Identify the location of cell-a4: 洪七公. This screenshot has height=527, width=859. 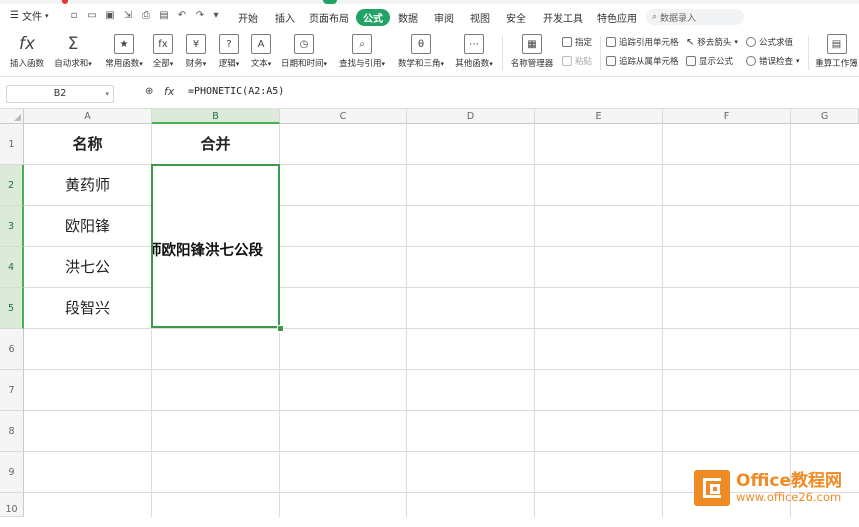
(87, 267).